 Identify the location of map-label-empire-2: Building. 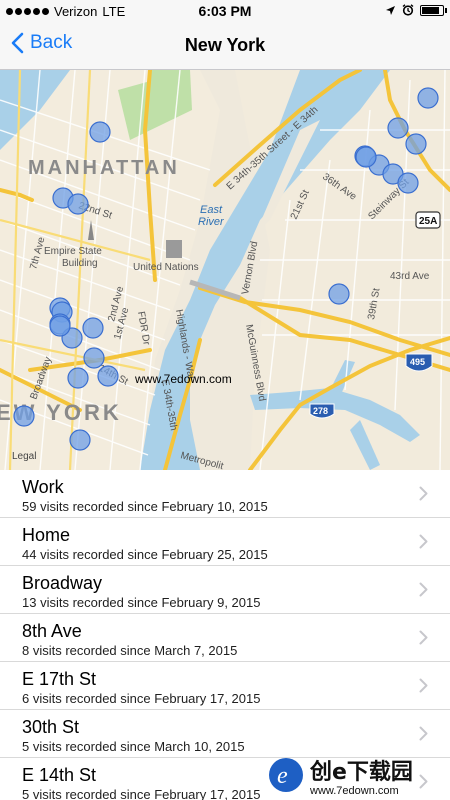
(80, 263).